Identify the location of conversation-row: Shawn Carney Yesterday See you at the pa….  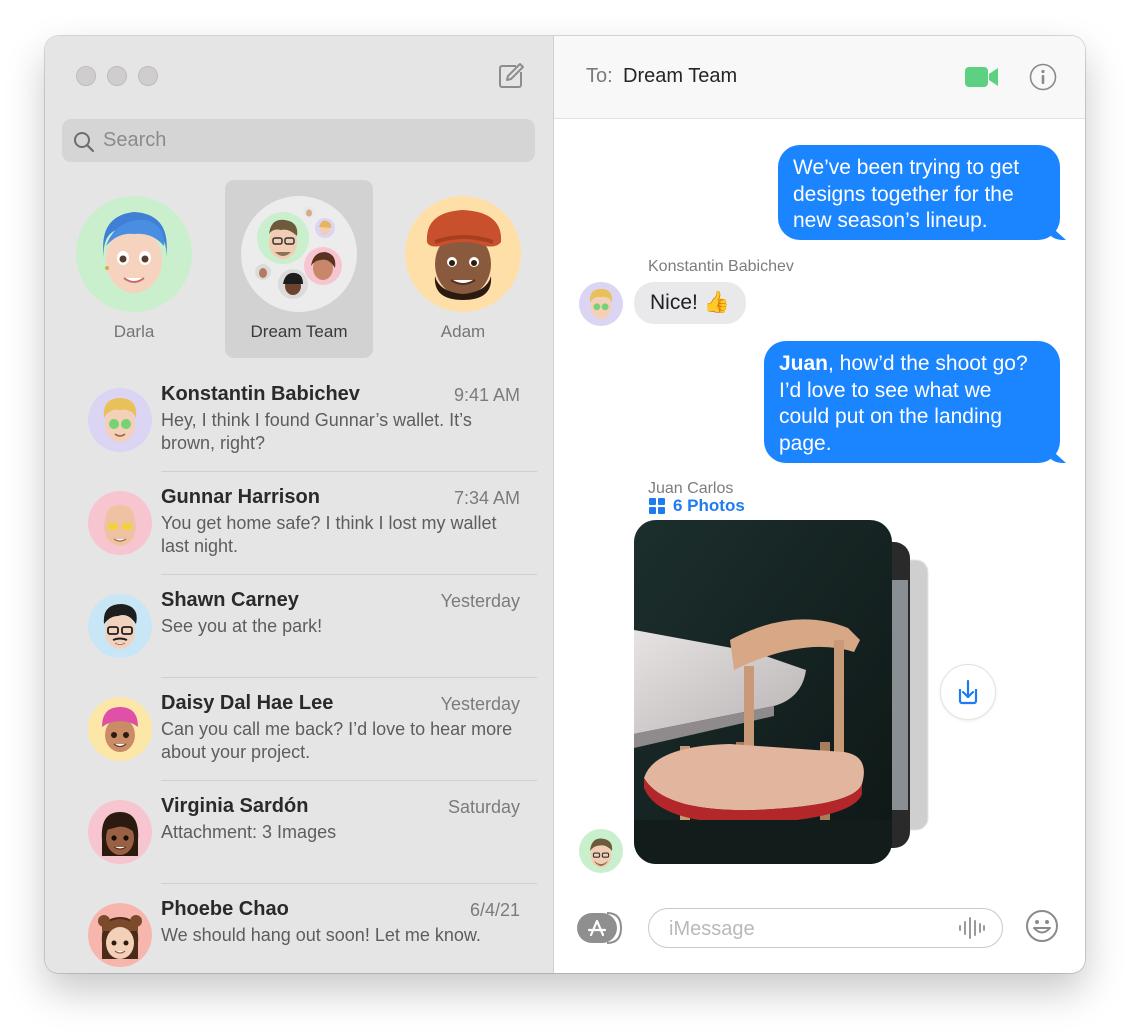
(299, 626).